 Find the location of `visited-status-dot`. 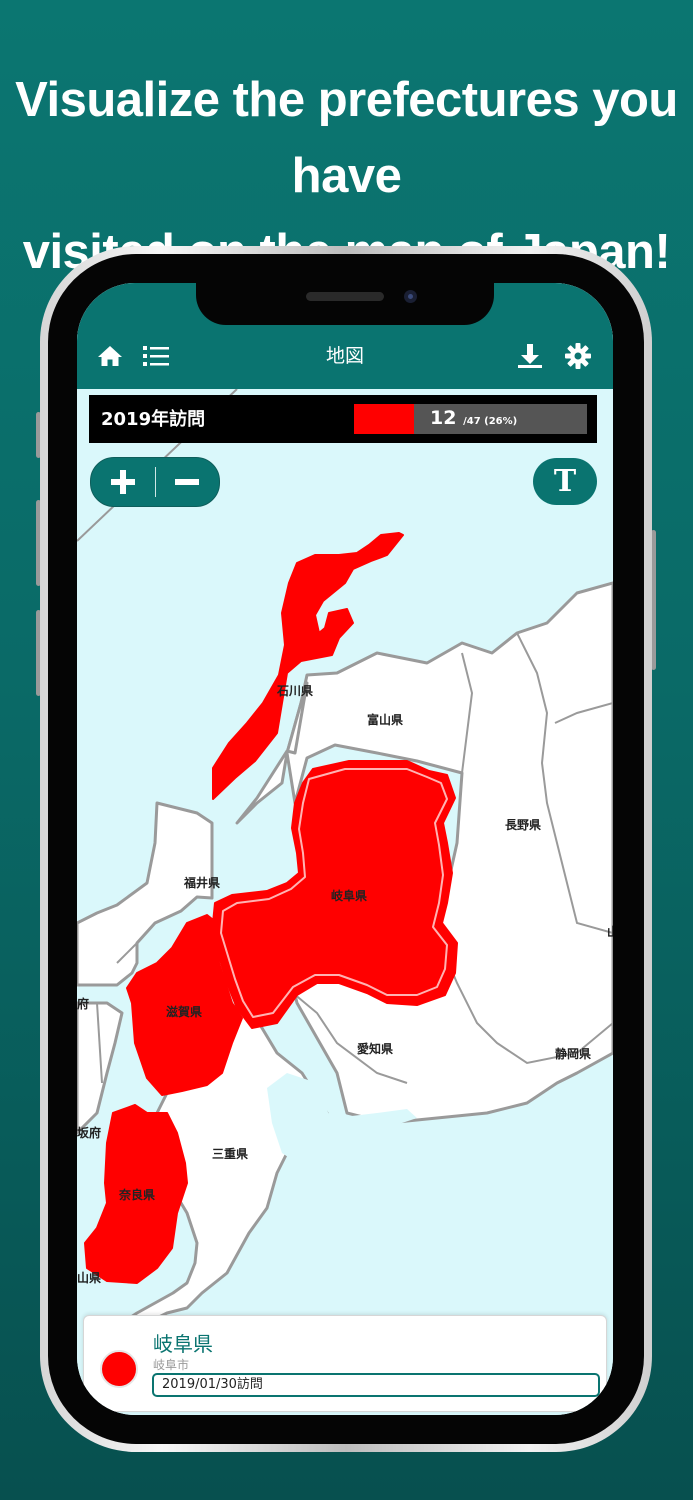

visited-status-dot is located at coordinates (119, 1369).